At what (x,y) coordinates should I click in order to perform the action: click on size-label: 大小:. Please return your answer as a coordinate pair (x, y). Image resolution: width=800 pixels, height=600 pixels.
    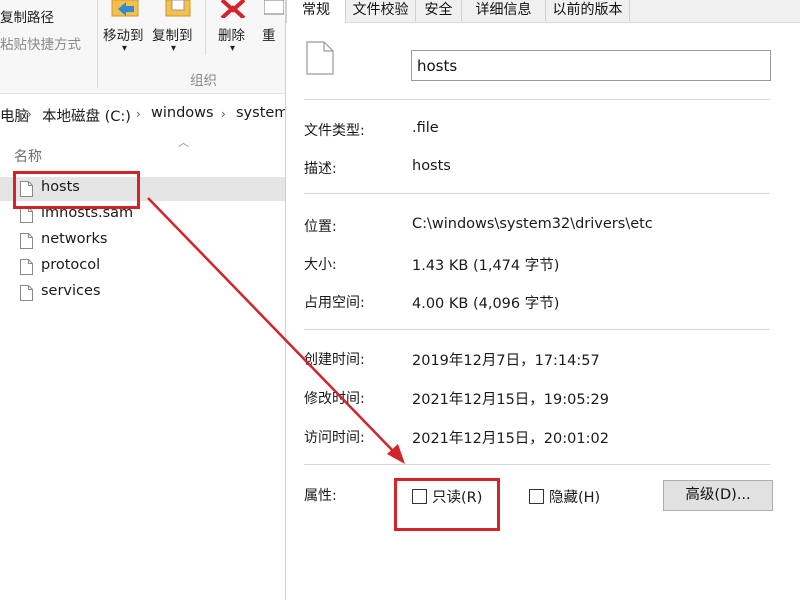
    Looking at the image, I should click on (320, 265).